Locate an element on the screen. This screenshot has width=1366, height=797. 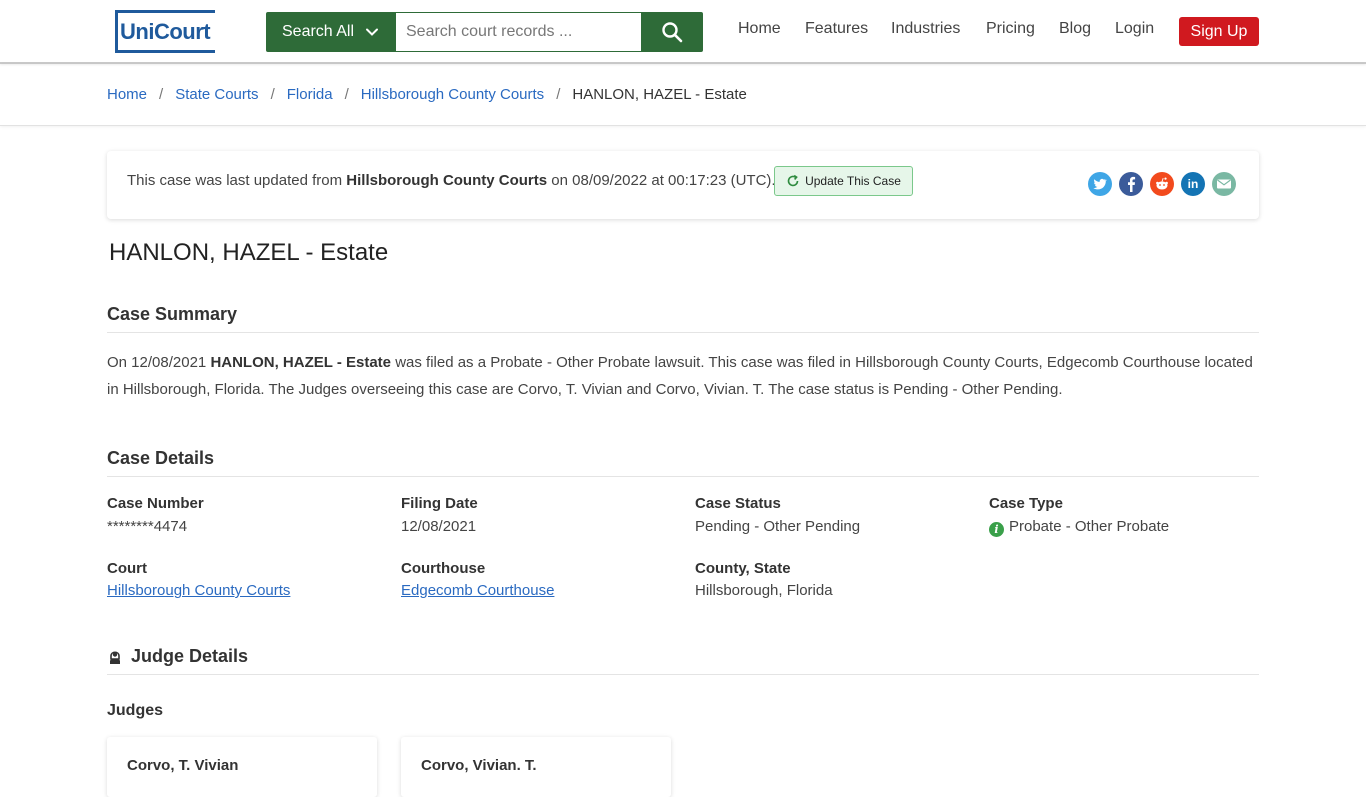
breadcrumb-florida: Florida is located at coordinates (310, 94).